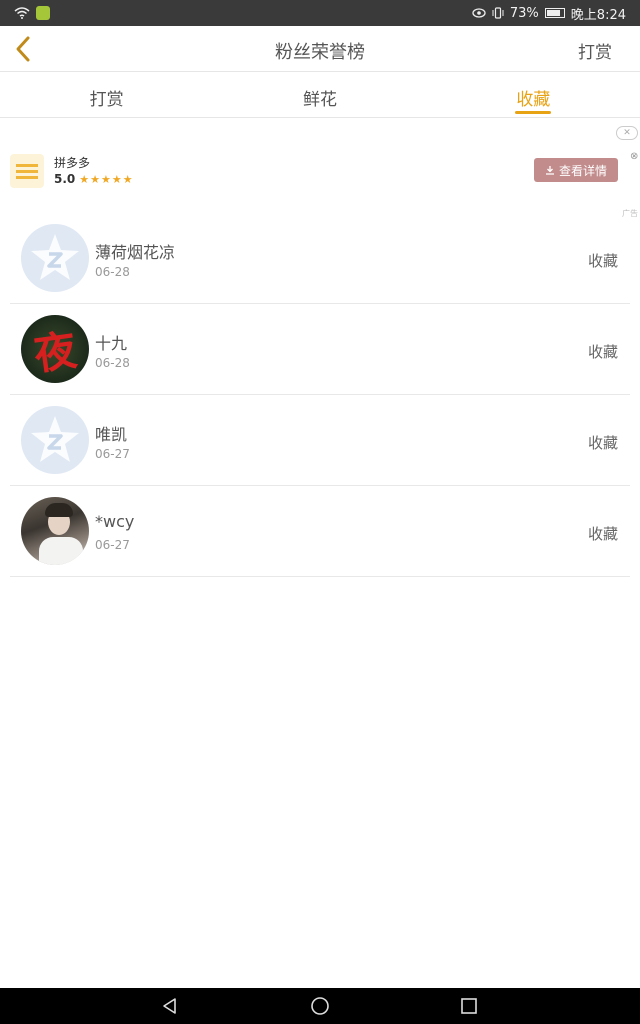  What do you see at coordinates (170, 1006) in the screenshot?
I see `back-triangle-icon` at bounding box center [170, 1006].